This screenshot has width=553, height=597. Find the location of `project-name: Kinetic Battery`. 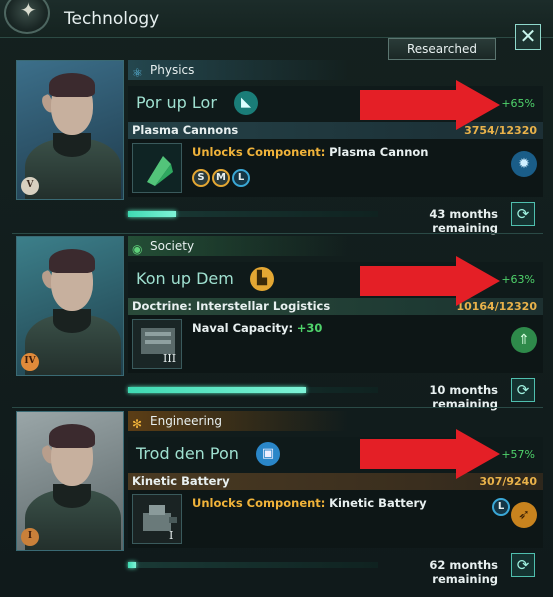

project-name: Kinetic Battery is located at coordinates (181, 481).